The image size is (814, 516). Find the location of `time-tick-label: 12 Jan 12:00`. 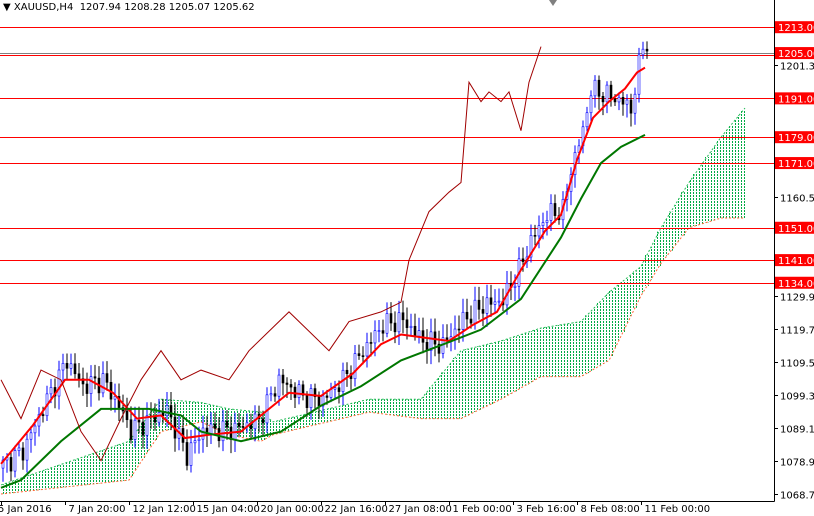

time-tick-label: 12 Jan 12:00 is located at coordinates (164, 509).